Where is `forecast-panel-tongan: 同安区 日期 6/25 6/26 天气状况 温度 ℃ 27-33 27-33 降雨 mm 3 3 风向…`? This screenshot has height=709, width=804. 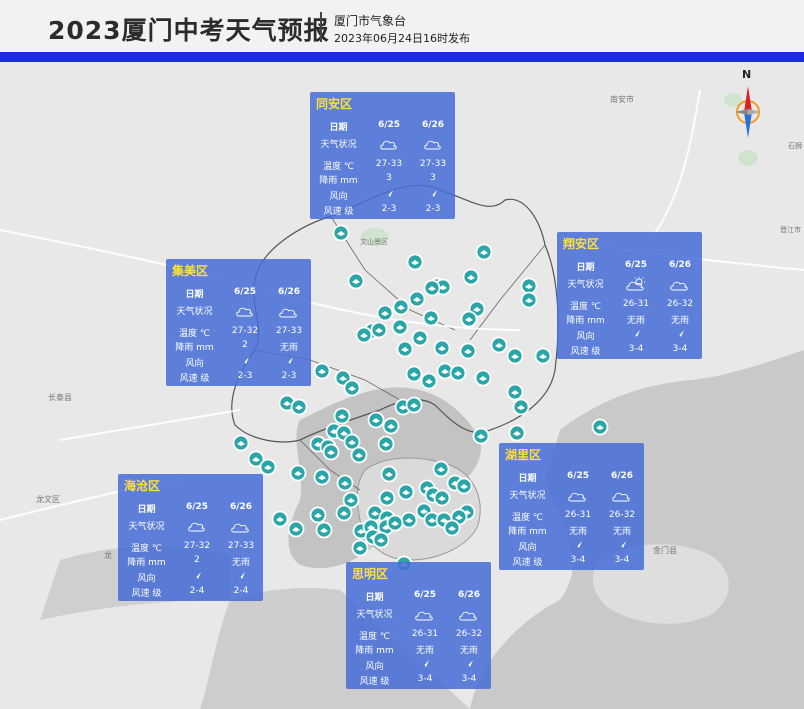
forecast-panel-tongan: 同安区 日期 6/25 6/26 天气状况 温度 ℃ 27-33 27-33 降雨 mm 3 3 风向… is located at coordinates (382, 155).